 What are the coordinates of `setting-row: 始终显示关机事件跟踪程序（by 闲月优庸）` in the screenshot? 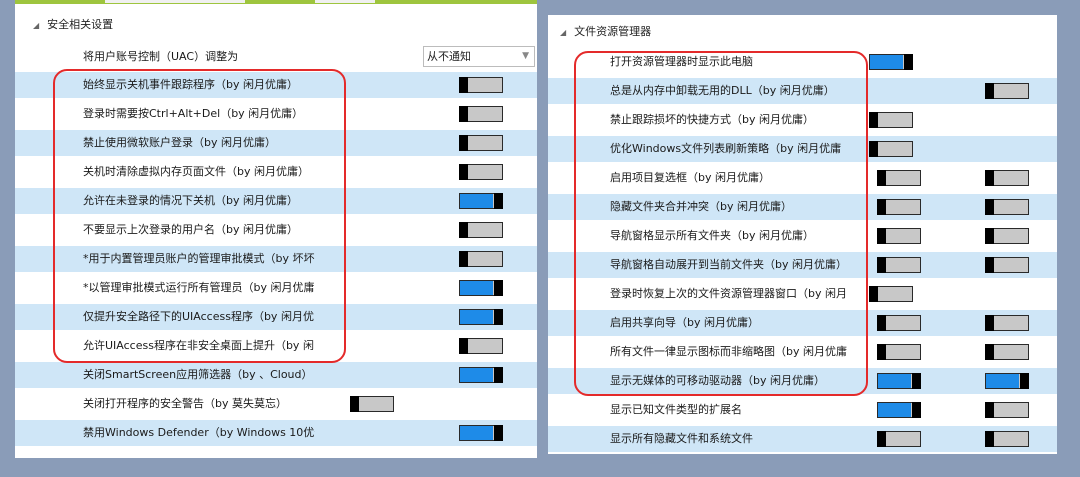 It's located at (276, 85).